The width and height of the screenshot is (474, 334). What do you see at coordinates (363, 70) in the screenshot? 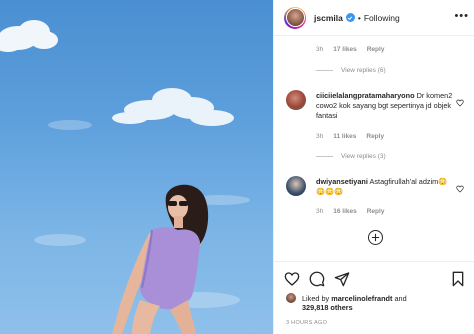
I see `view-replies-label: View replies (6)` at bounding box center [363, 70].